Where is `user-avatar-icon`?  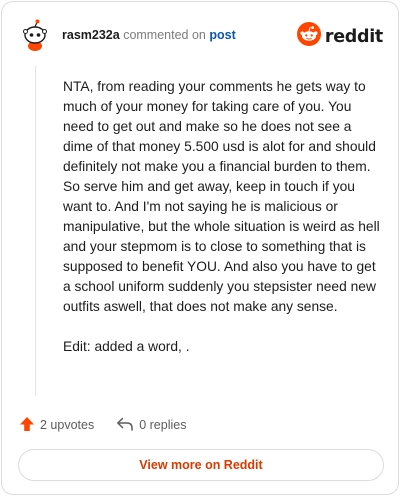 user-avatar-icon is located at coordinates (35, 34).